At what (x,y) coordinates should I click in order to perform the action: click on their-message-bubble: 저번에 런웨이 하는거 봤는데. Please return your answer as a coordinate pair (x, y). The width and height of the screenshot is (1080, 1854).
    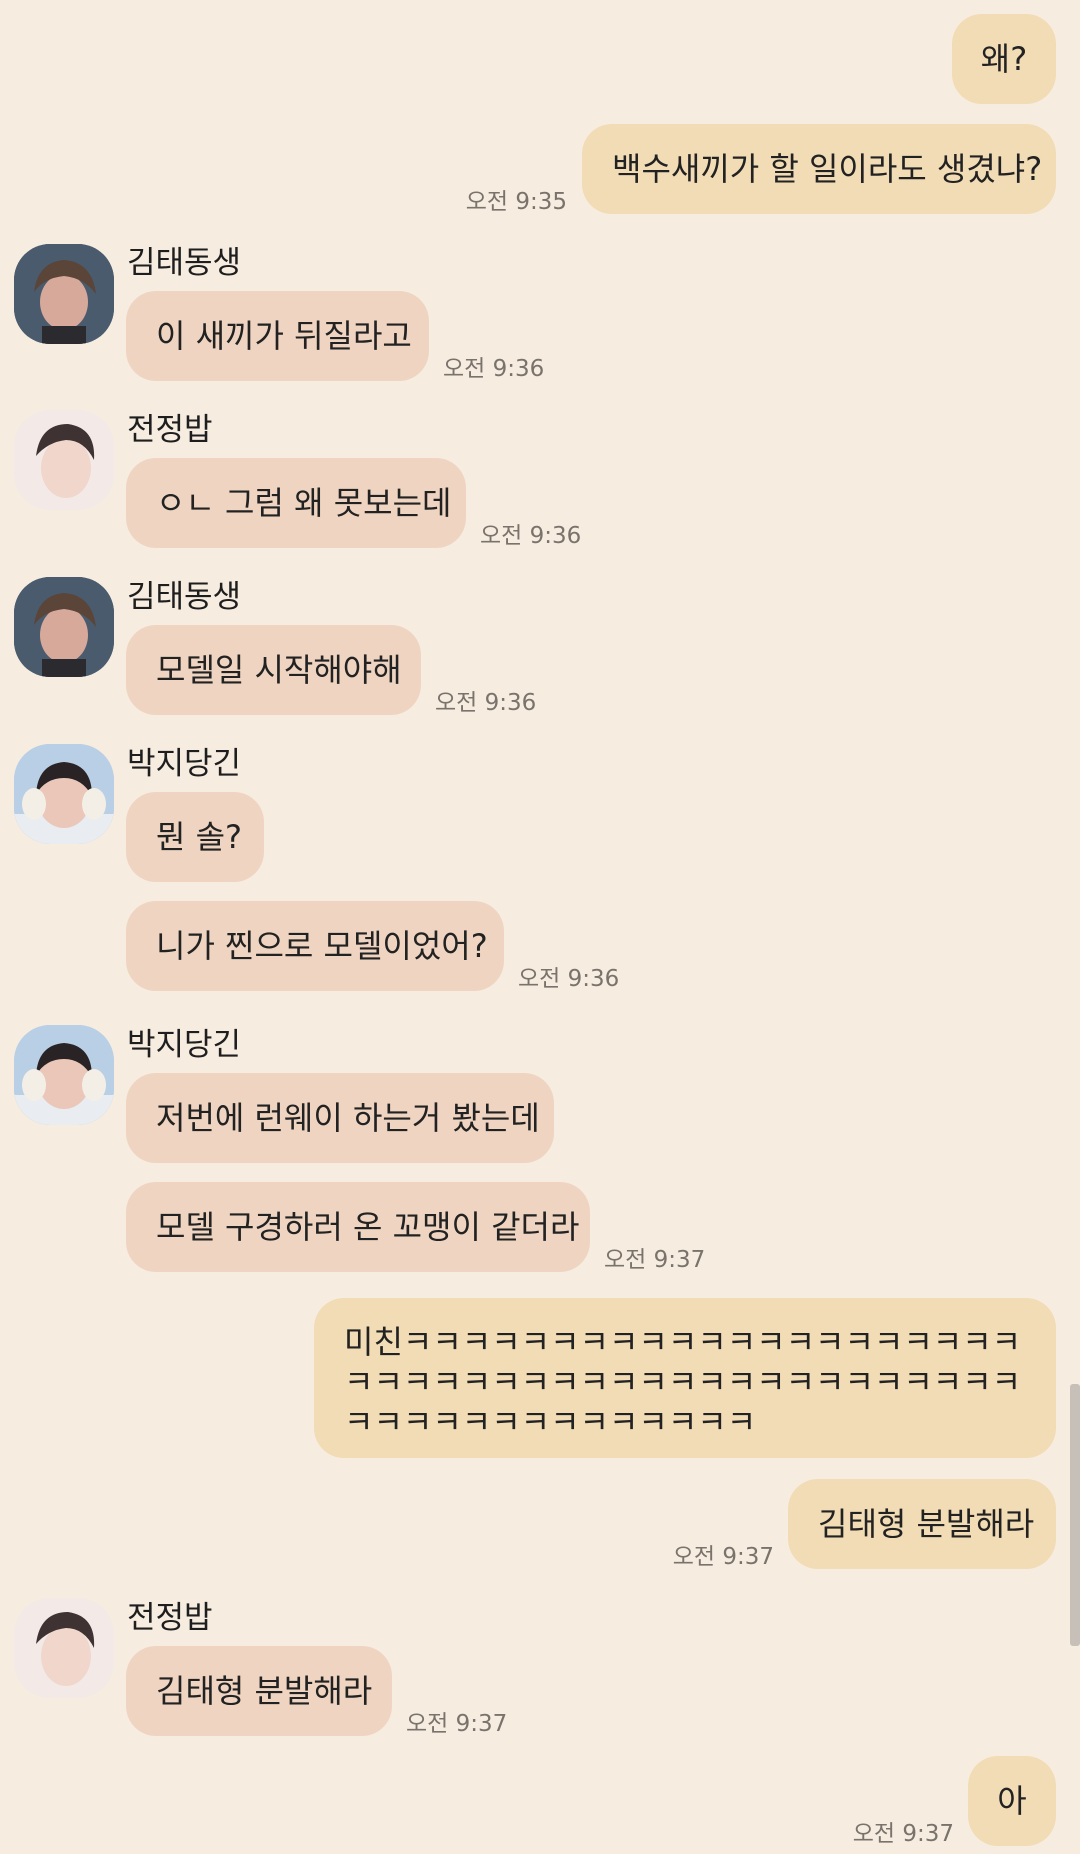
    Looking at the image, I should click on (340, 1118).